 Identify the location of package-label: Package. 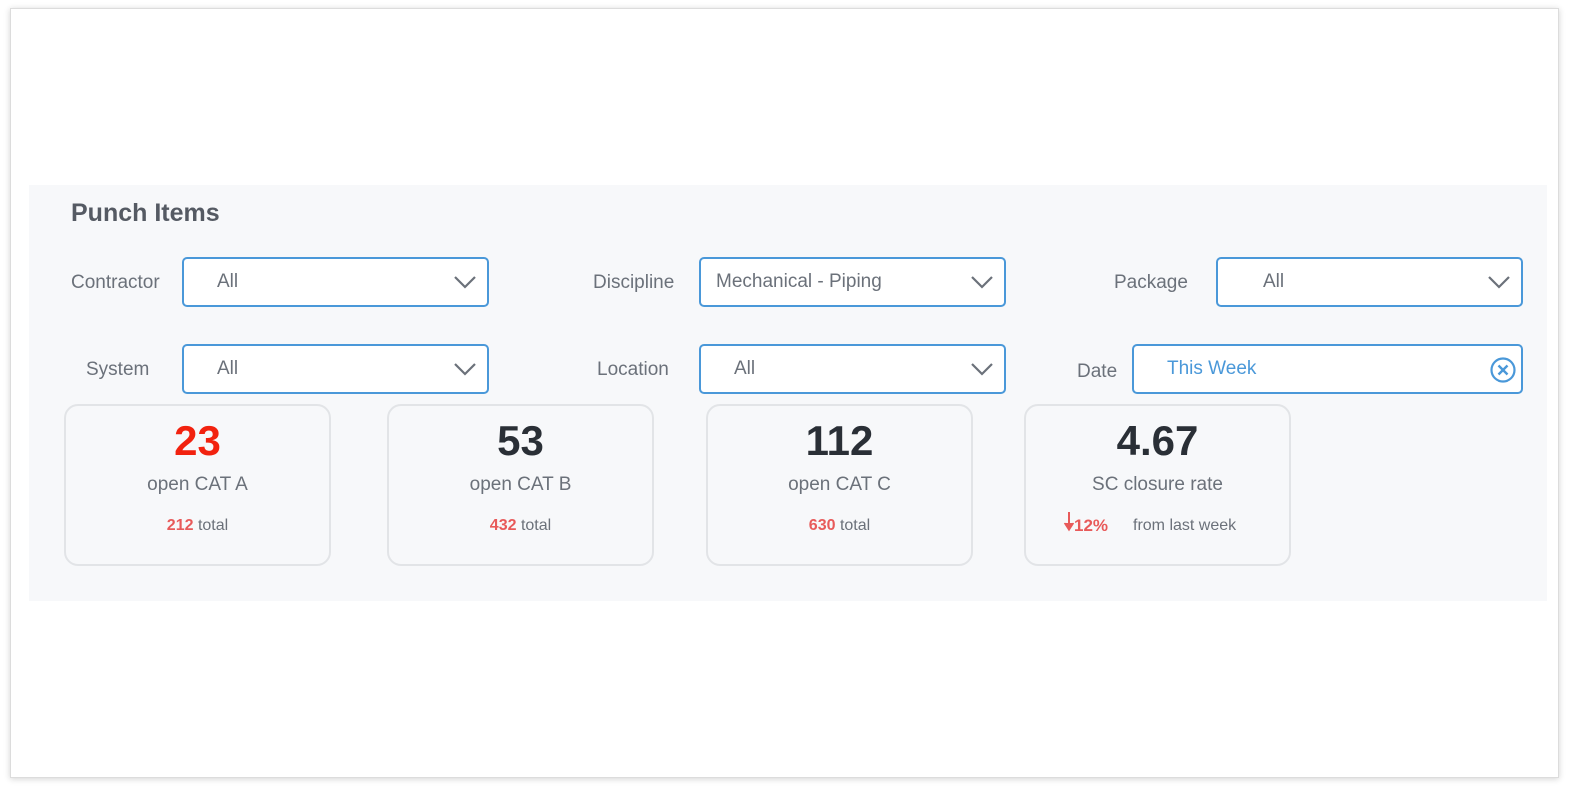
(1151, 282).